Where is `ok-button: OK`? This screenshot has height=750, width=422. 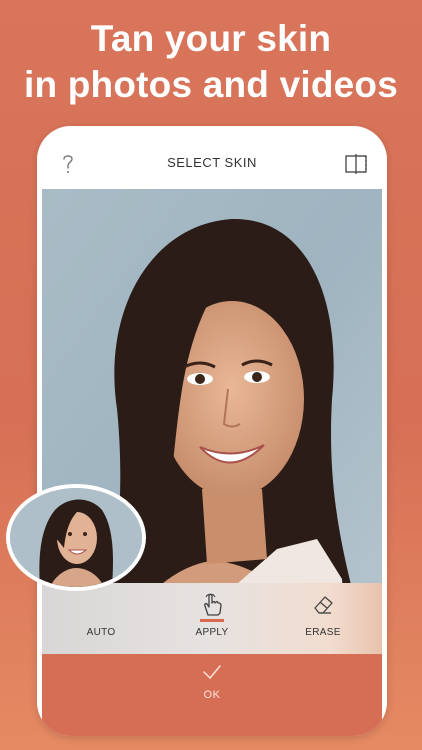 ok-button: OK is located at coordinates (212, 695).